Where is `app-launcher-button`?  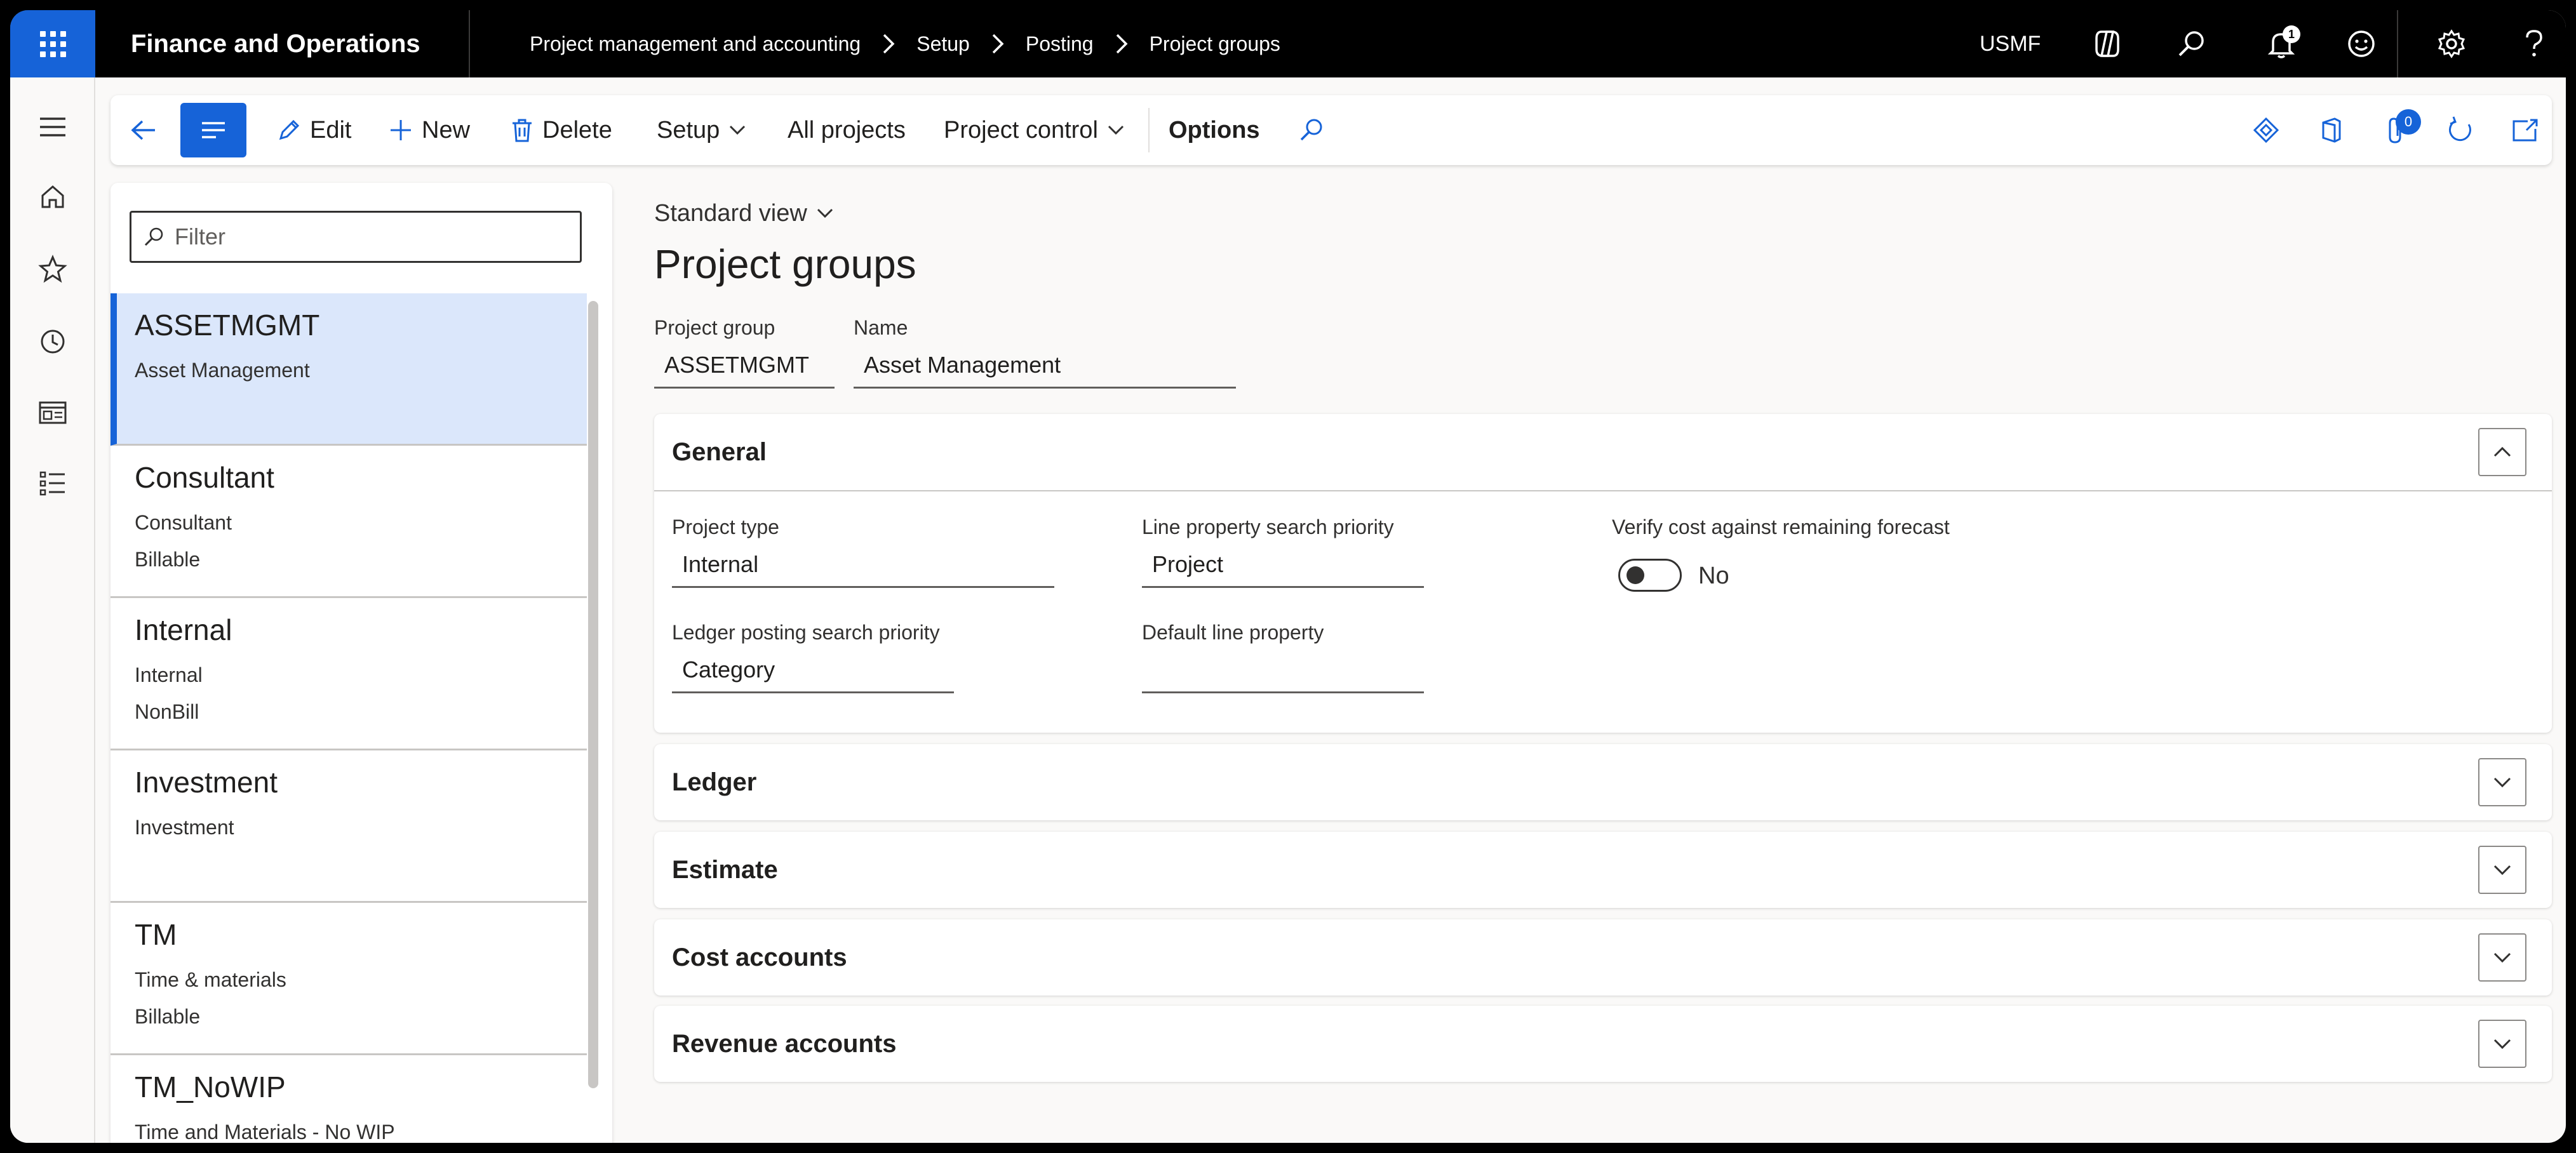
app-launcher-button is located at coordinates (52, 43).